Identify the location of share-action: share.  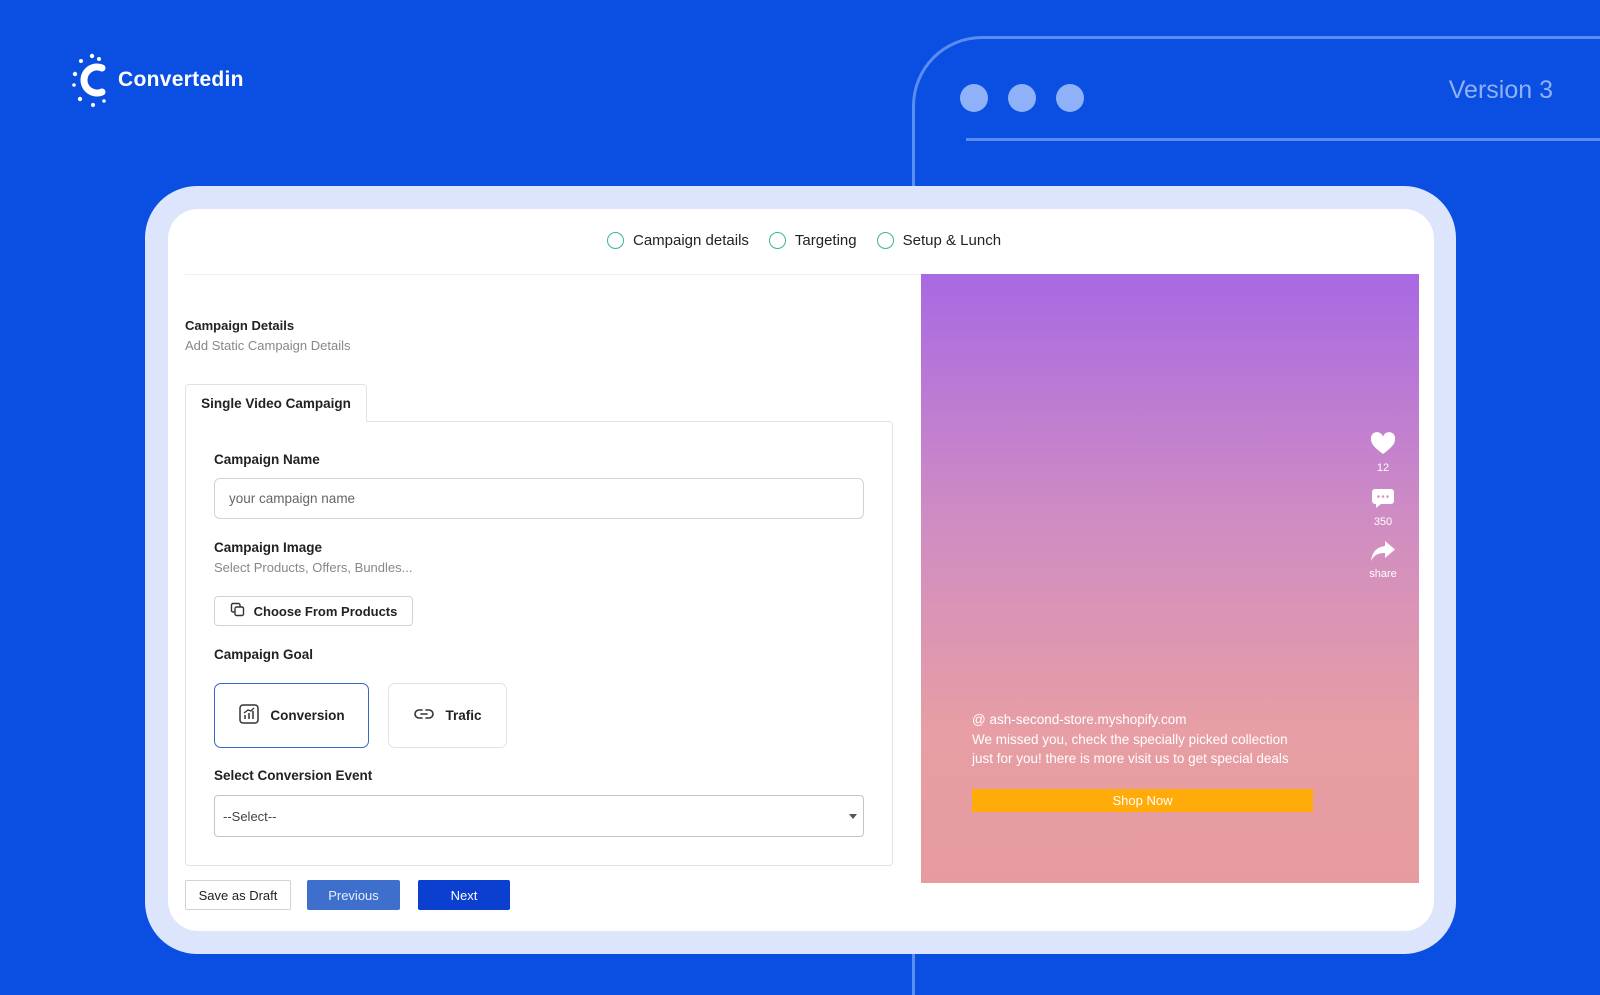
(1383, 560).